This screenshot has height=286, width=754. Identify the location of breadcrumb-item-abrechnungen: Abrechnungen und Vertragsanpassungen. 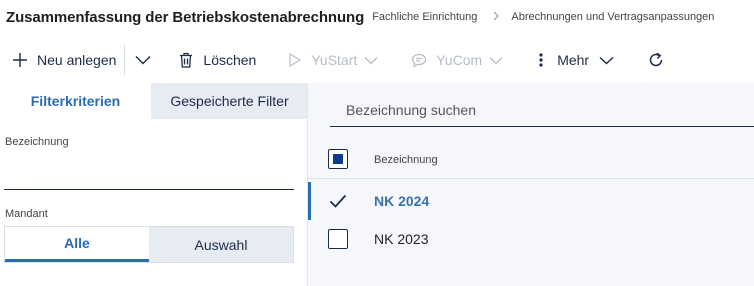
(612, 17).